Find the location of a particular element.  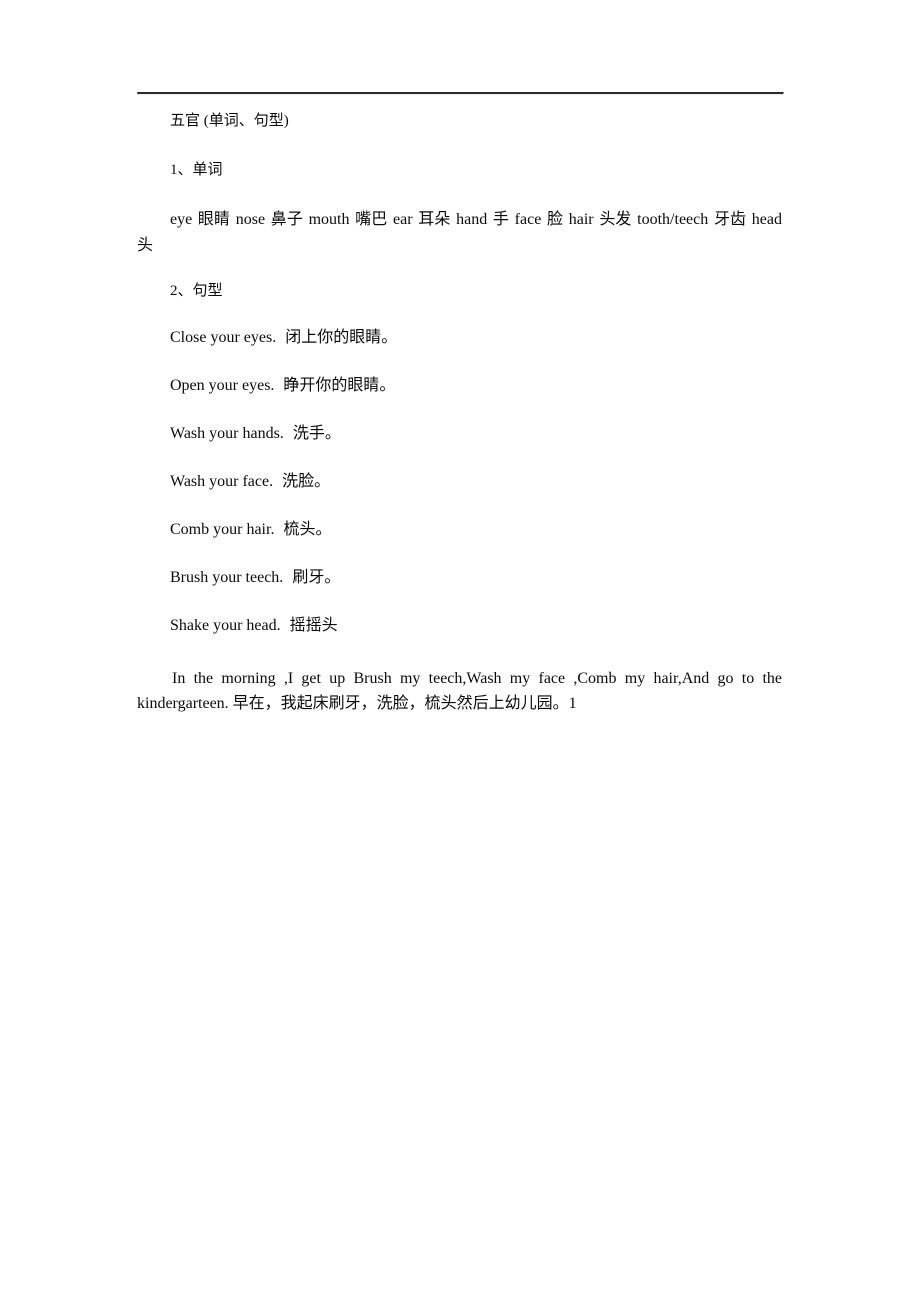

list-item: Open your eyes. 睁开你的眼睛。 is located at coordinates (476, 400).